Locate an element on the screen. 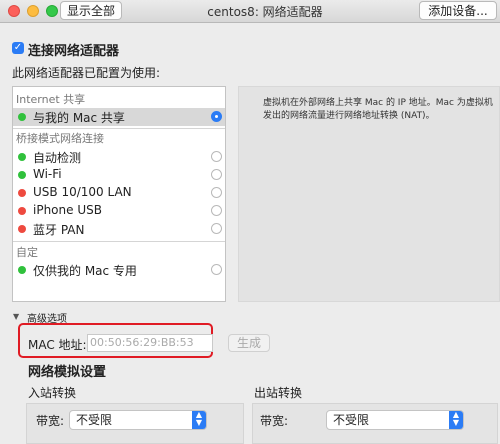 The width and height of the screenshot is (500, 444). list-item-label: USB 10/100 LAN is located at coordinates (82, 192).